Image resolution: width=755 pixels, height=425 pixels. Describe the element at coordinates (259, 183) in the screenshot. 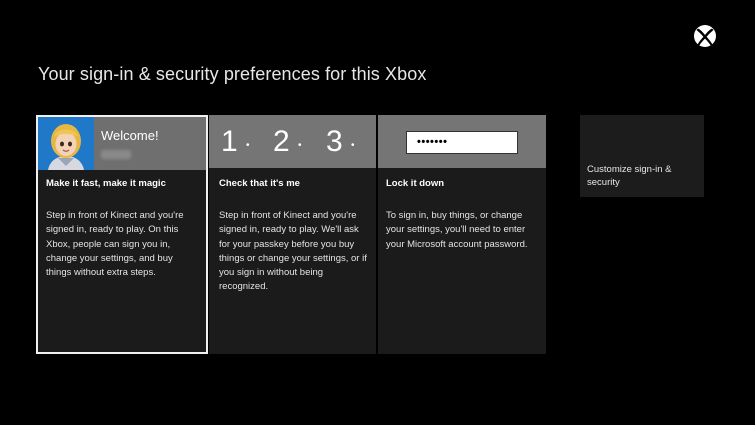

I see `option-title: Check that it's me` at that location.